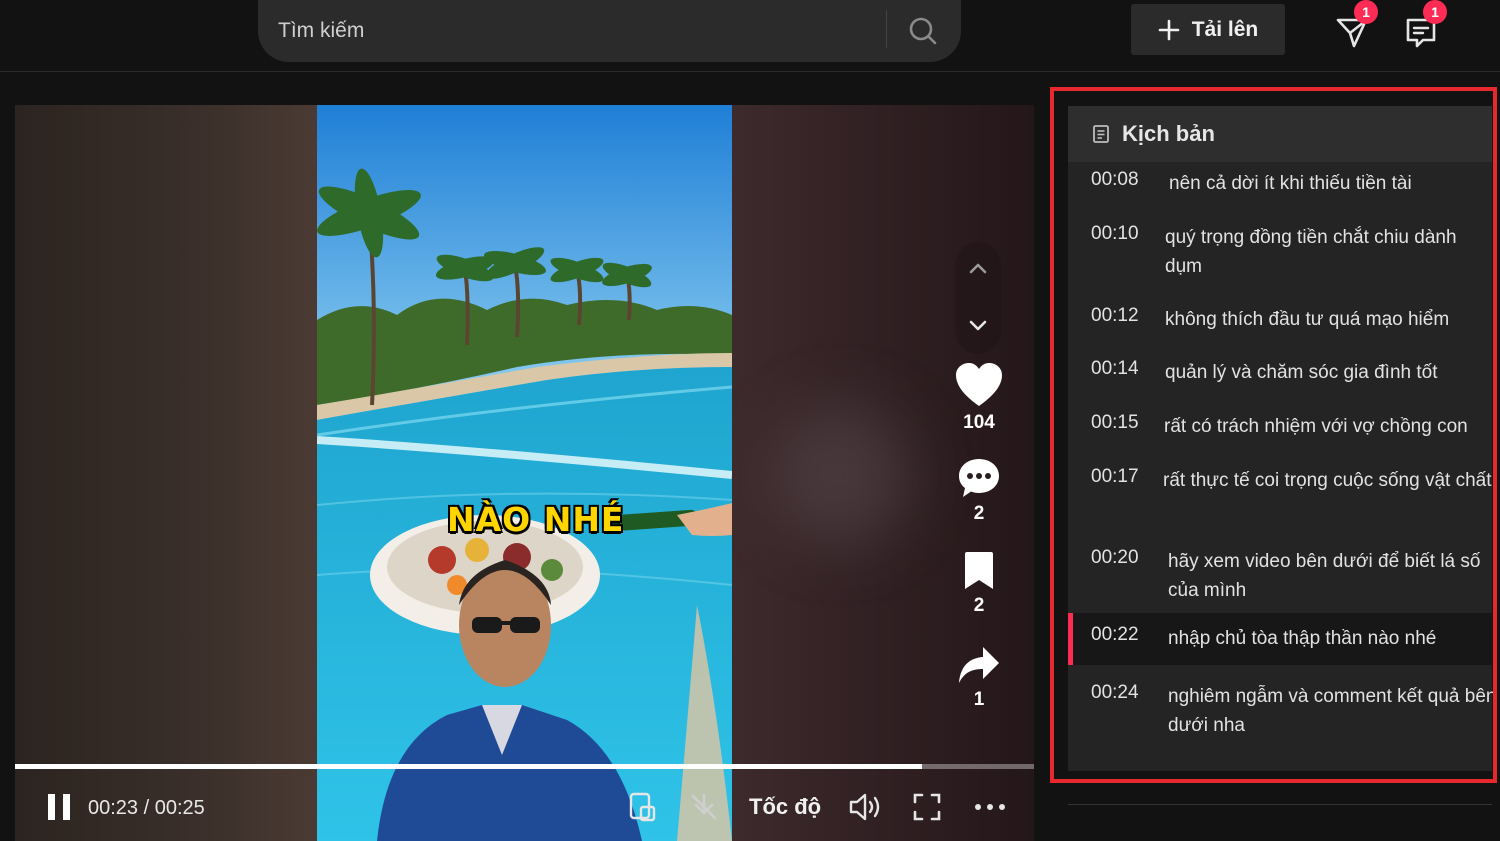  Describe the element at coordinates (1115, 634) in the screenshot. I see `transcript-time: 00:22` at that location.